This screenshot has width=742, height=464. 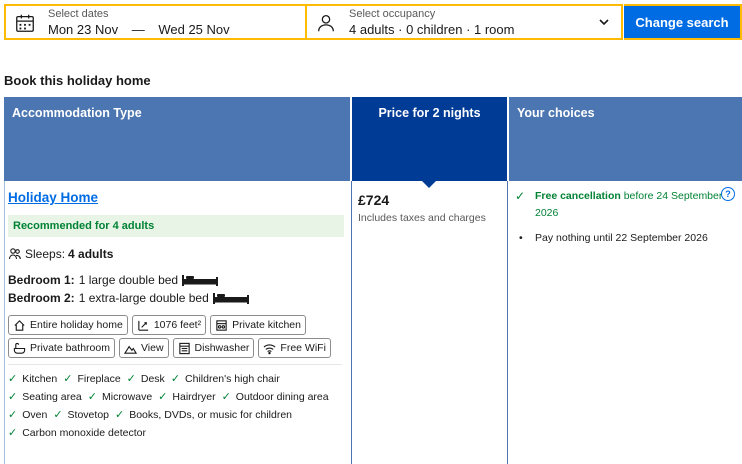 What do you see at coordinates (25, 23) in the screenshot?
I see `calendar-icon` at bounding box center [25, 23].